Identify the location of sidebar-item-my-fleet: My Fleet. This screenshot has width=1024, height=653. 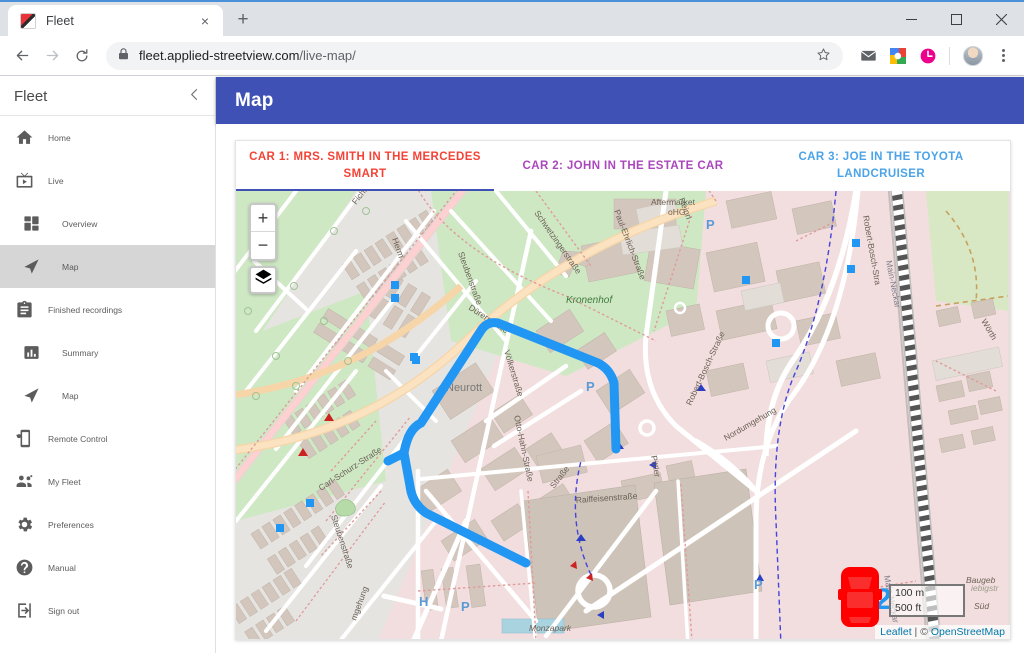
(107, 481).